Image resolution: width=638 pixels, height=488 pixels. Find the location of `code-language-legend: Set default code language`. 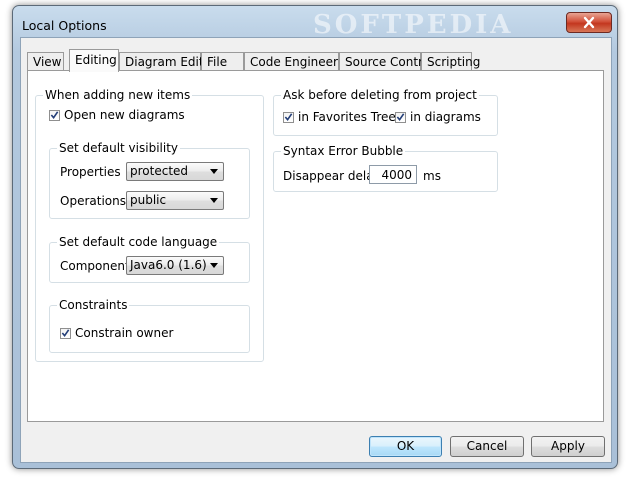

code-language-legend: Set default code language is located at coordinates (138, 242).